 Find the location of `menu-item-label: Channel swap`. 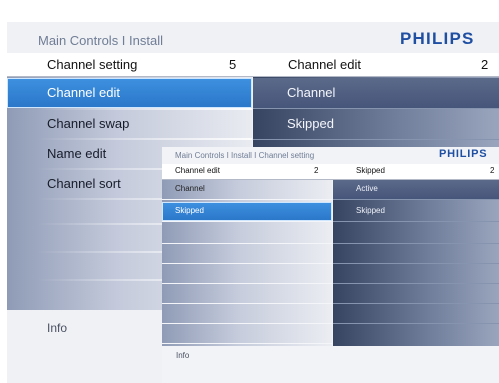

menu-item-label: Channel swap is located at coordinates (88, 123).